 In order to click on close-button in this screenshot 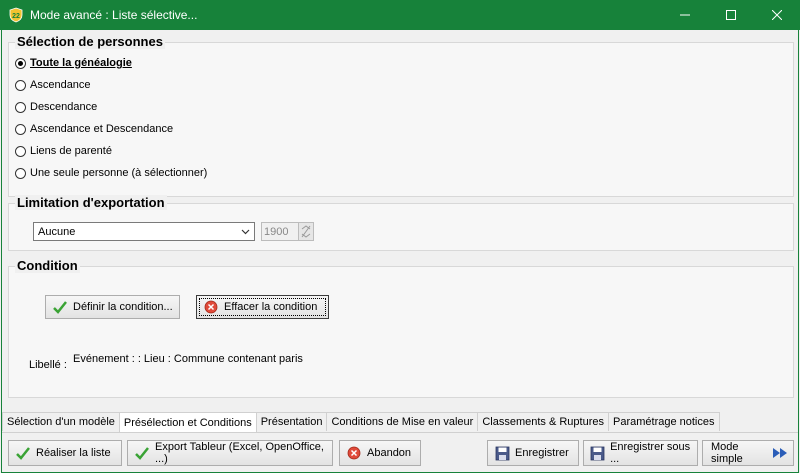, I will do `click(777, 15)`.